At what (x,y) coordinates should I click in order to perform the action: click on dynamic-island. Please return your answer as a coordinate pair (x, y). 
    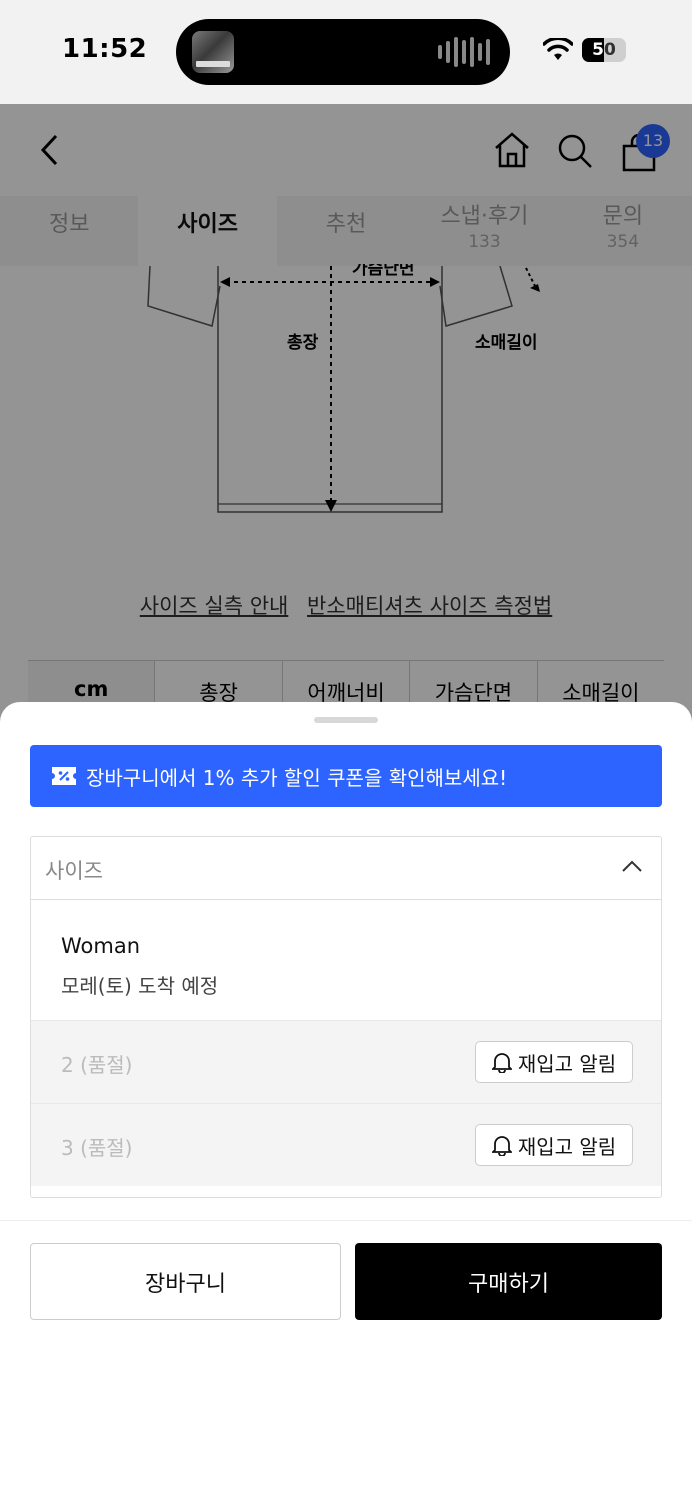
    Looking at the image, I should click on (343, 52).